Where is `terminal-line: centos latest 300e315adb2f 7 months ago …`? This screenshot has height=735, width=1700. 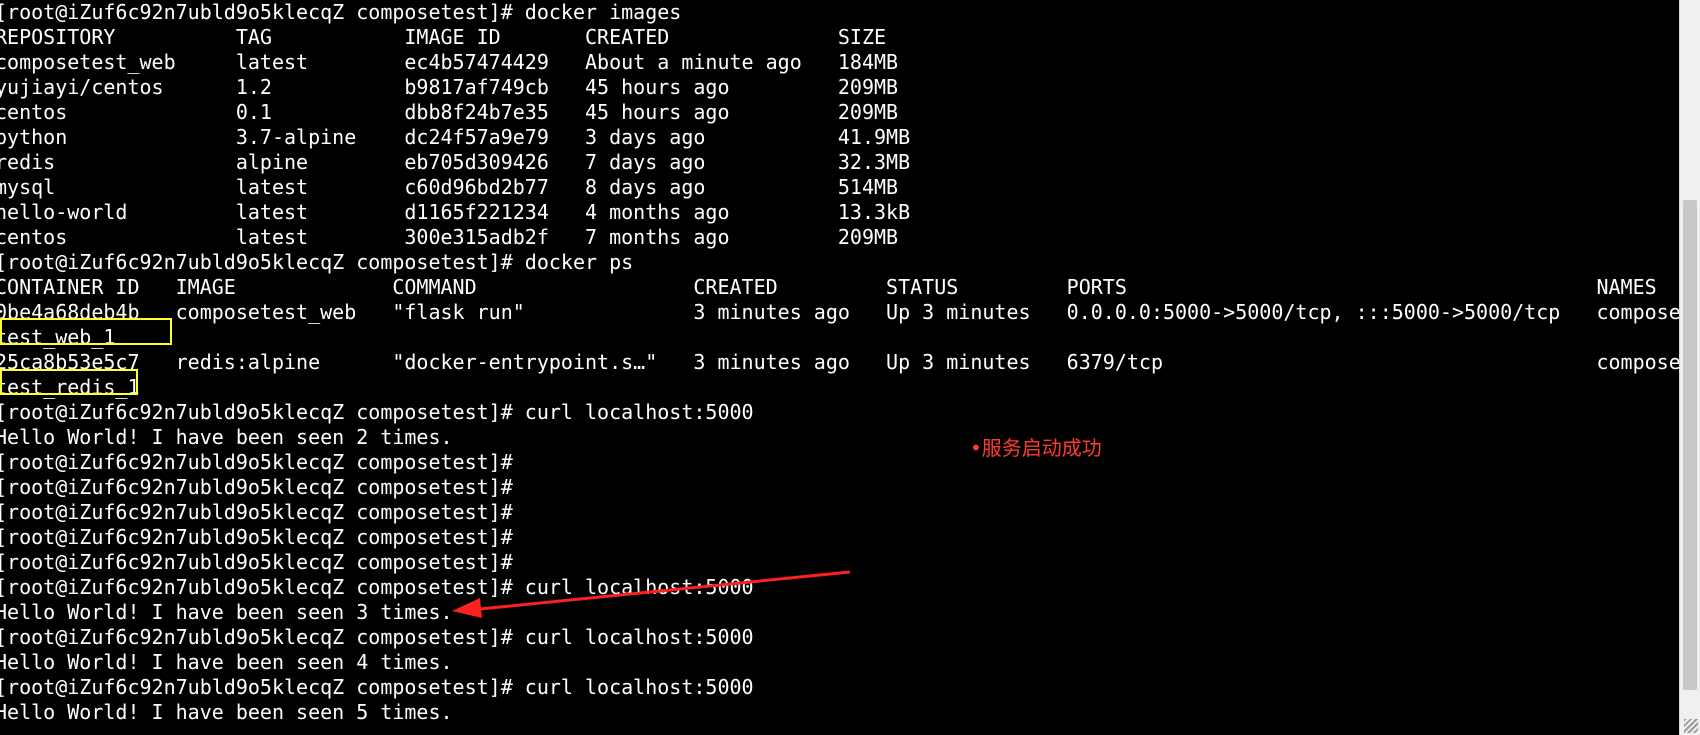
terminal-line: centos latest 300e315adb2f 7 months ago … is located at coordinates (449, 237).